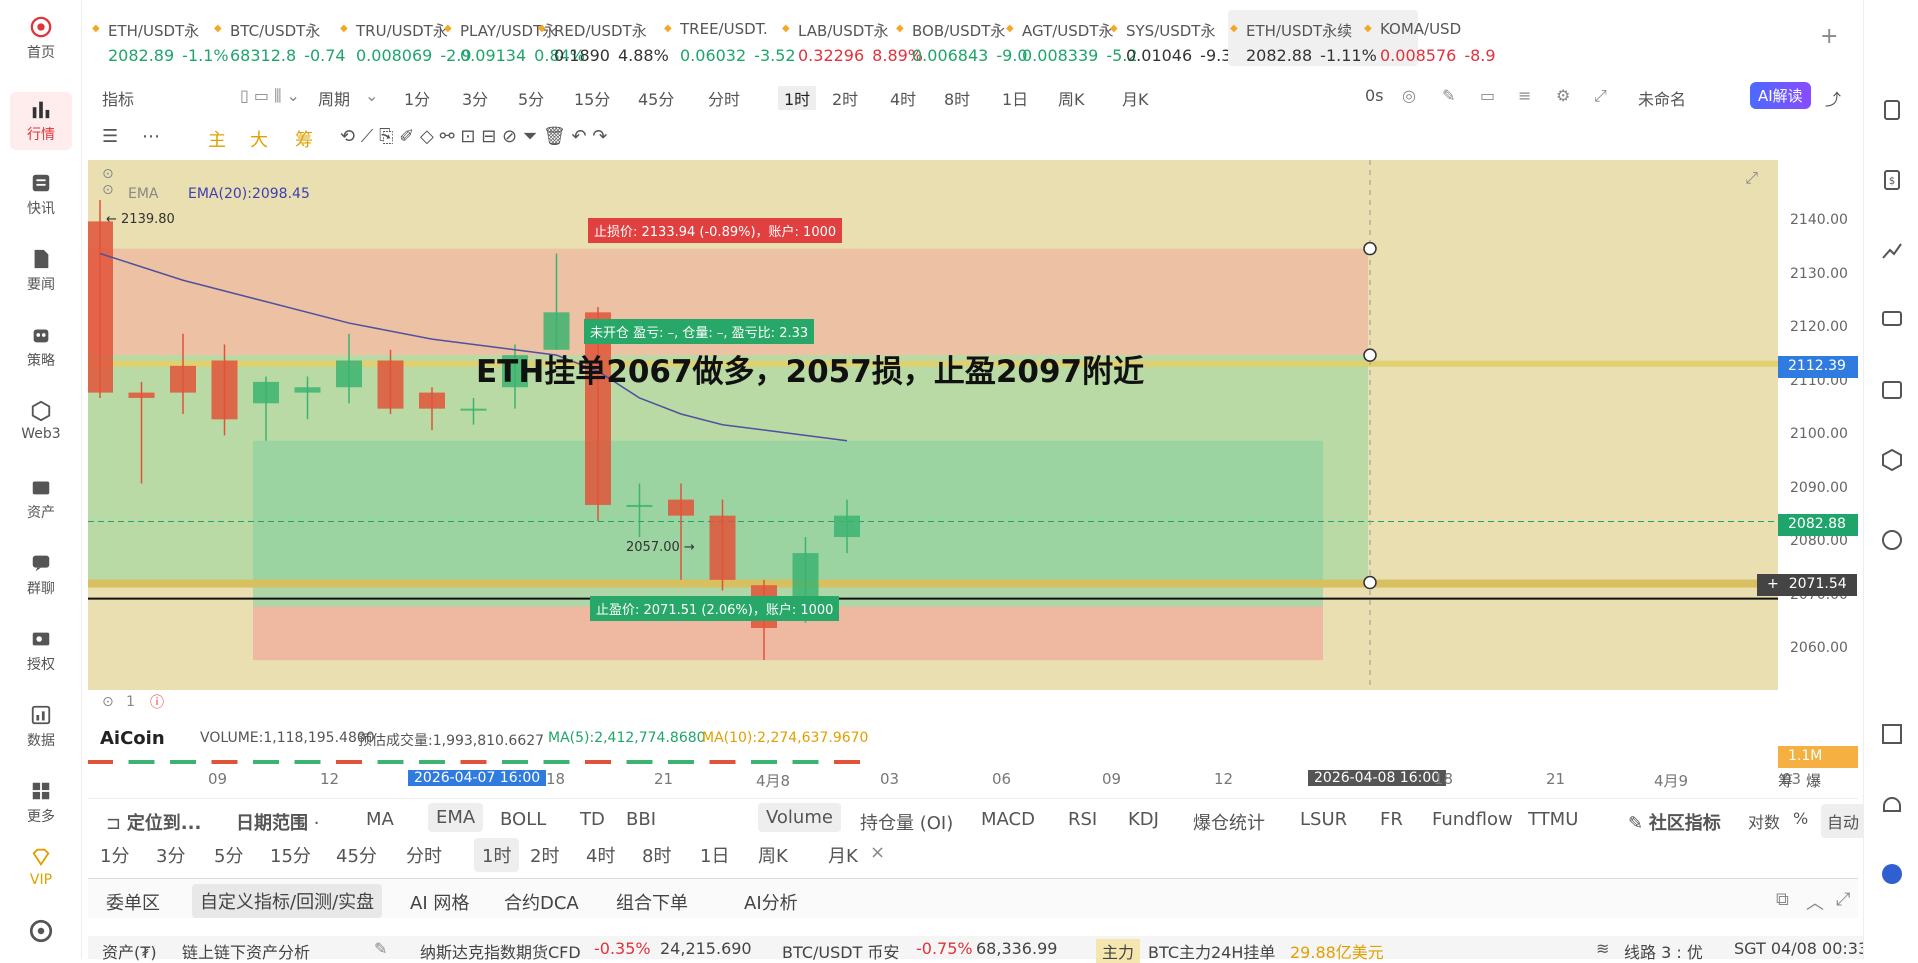 The height and width of the screenshot is (963, 1918). What do you see at coordinates (439, 902) in the screenshot?
I see `bottom-tab: AI 网格` at bounding box center [439, 902].